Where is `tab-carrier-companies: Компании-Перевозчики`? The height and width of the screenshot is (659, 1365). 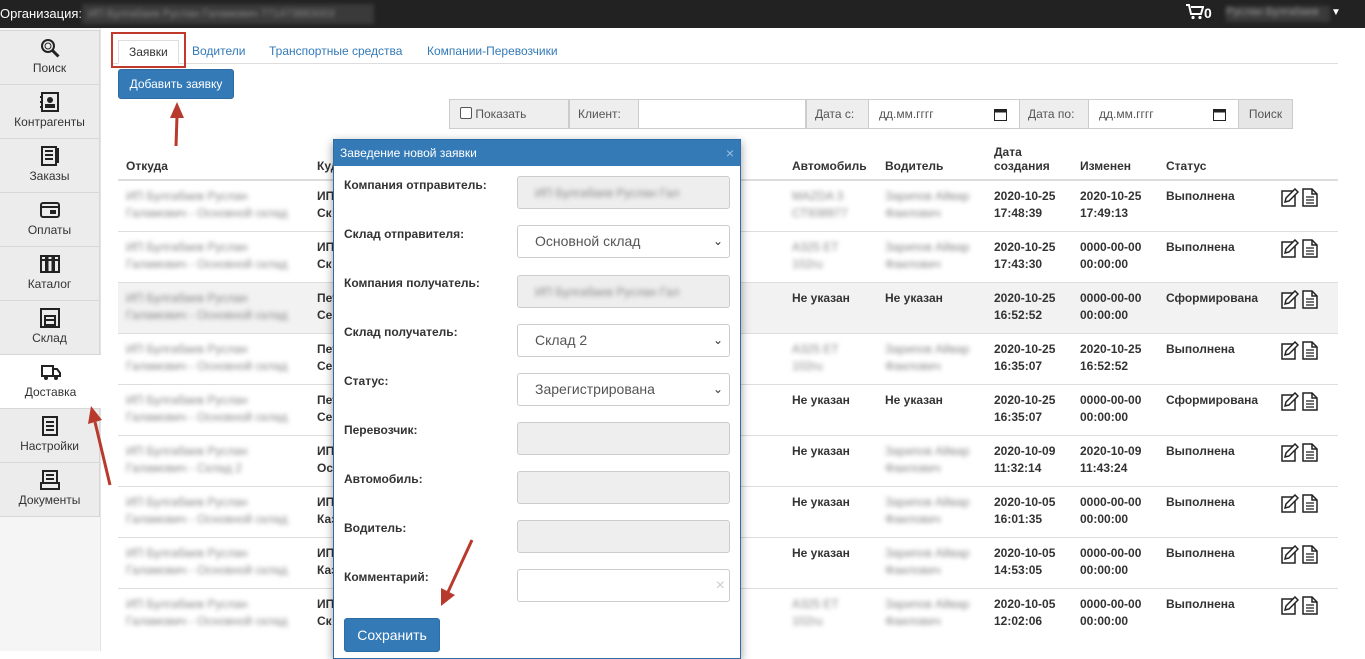 tab-carrier-companies: Компании-Перевозчики is located at coordinates (492, 52).